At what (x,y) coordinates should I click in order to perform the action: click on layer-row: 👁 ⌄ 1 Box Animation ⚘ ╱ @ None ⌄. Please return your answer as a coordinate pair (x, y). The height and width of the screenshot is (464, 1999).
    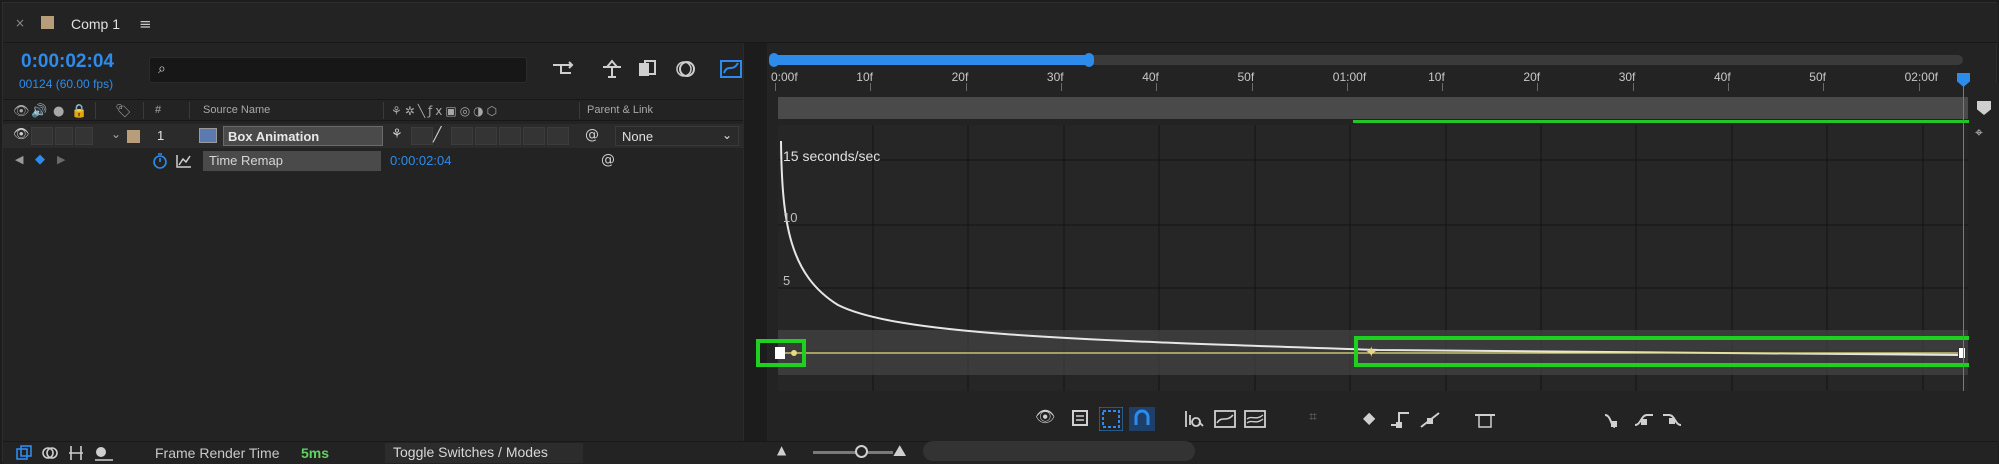
    Looking at the image, I should click on (373, 136).